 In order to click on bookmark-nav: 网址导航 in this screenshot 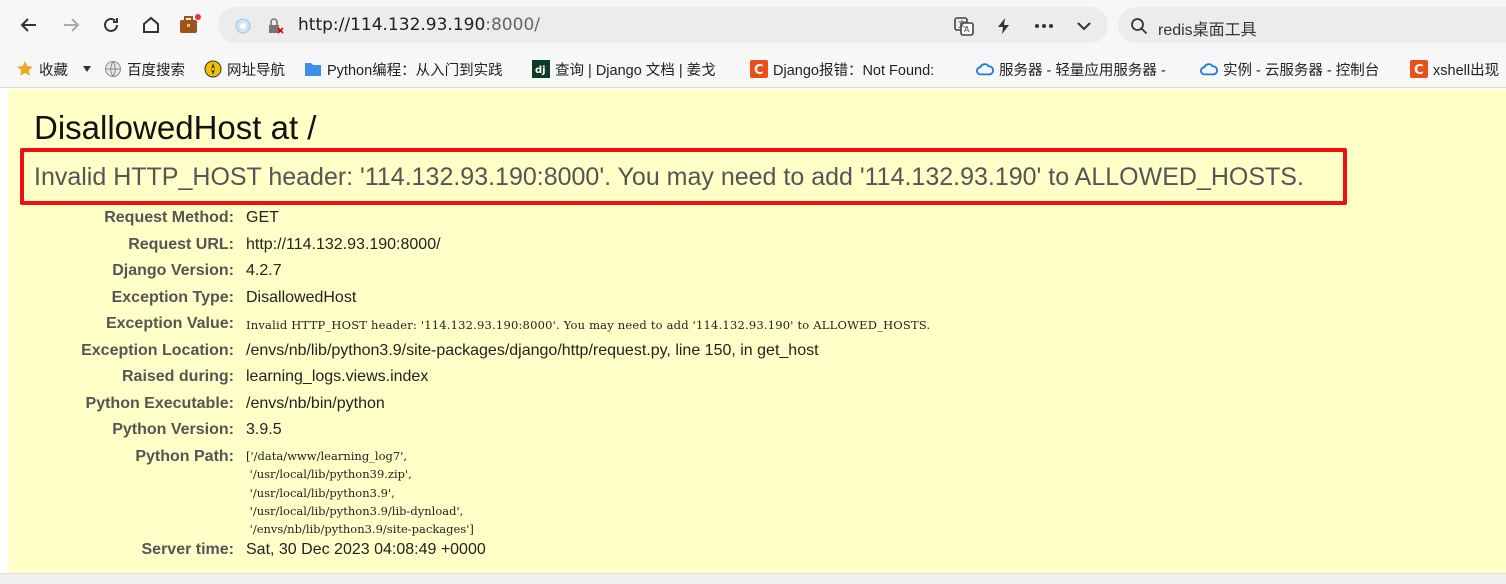, I will do `click(244, 69)`.